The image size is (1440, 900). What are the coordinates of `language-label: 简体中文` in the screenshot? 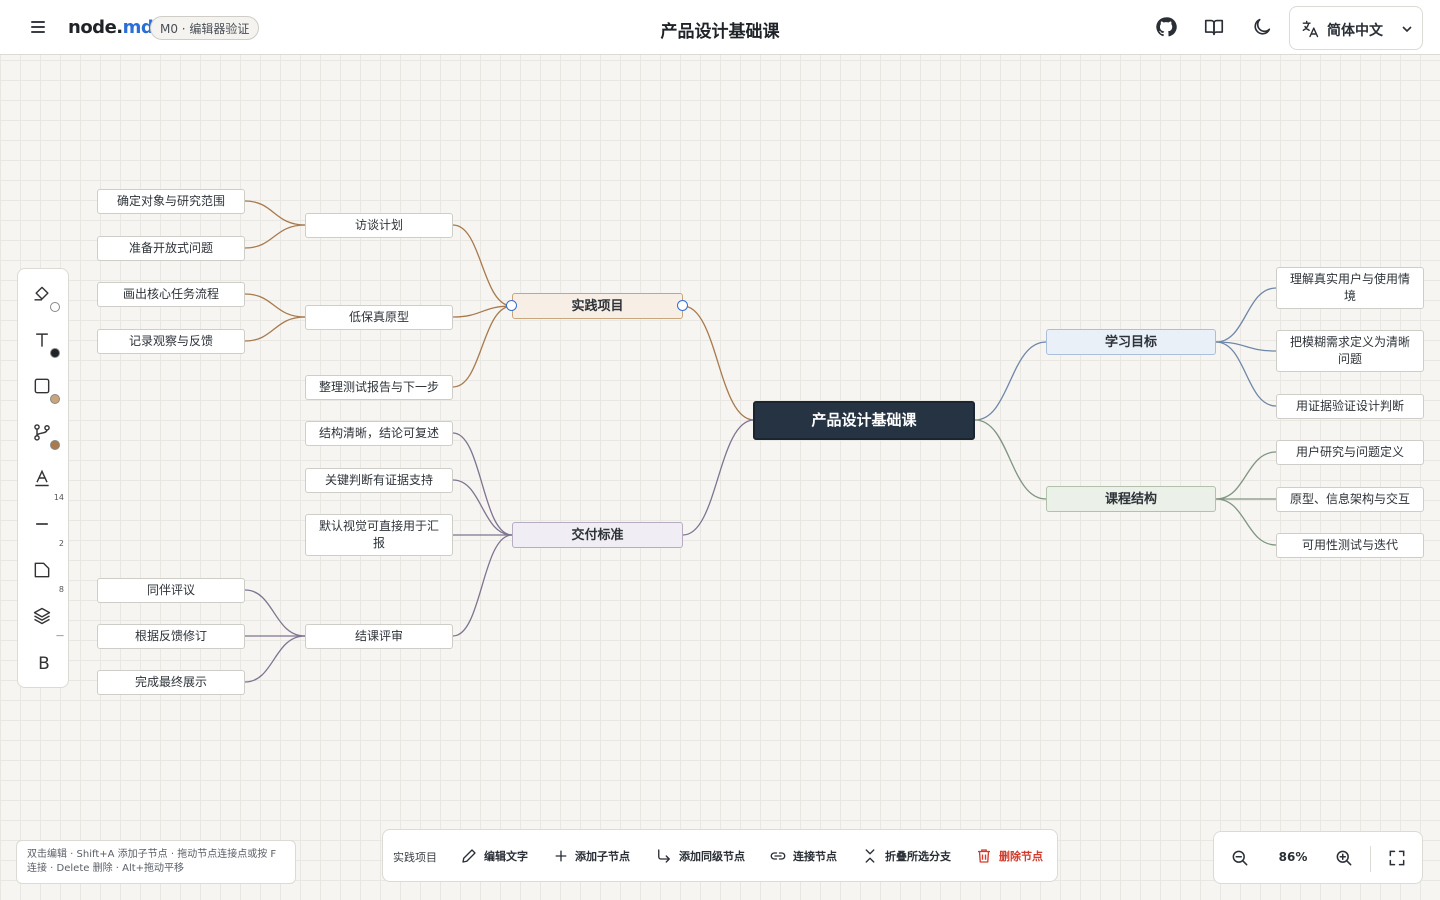 It's located at (1355, 31).